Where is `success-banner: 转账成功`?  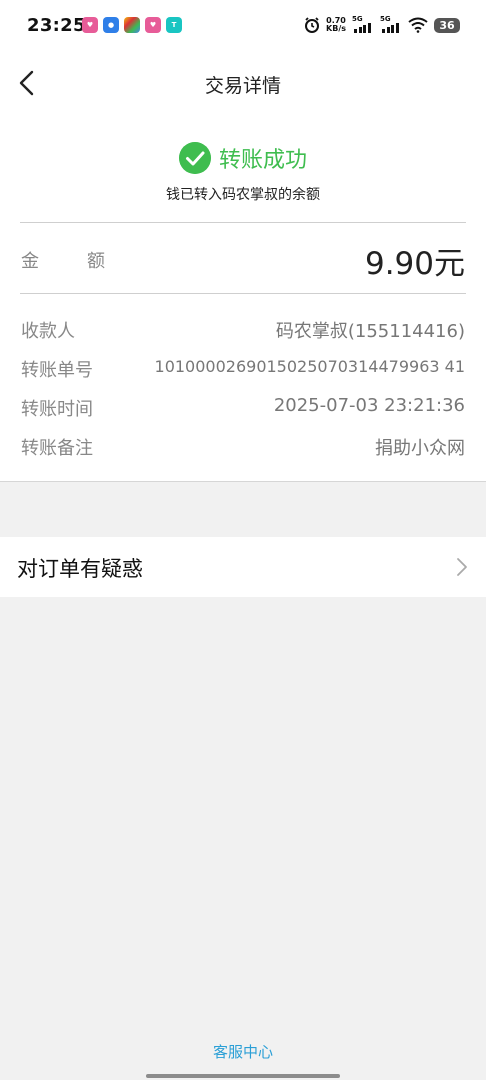 success-banner: 转账成功 is located at coordinates (243, 160).